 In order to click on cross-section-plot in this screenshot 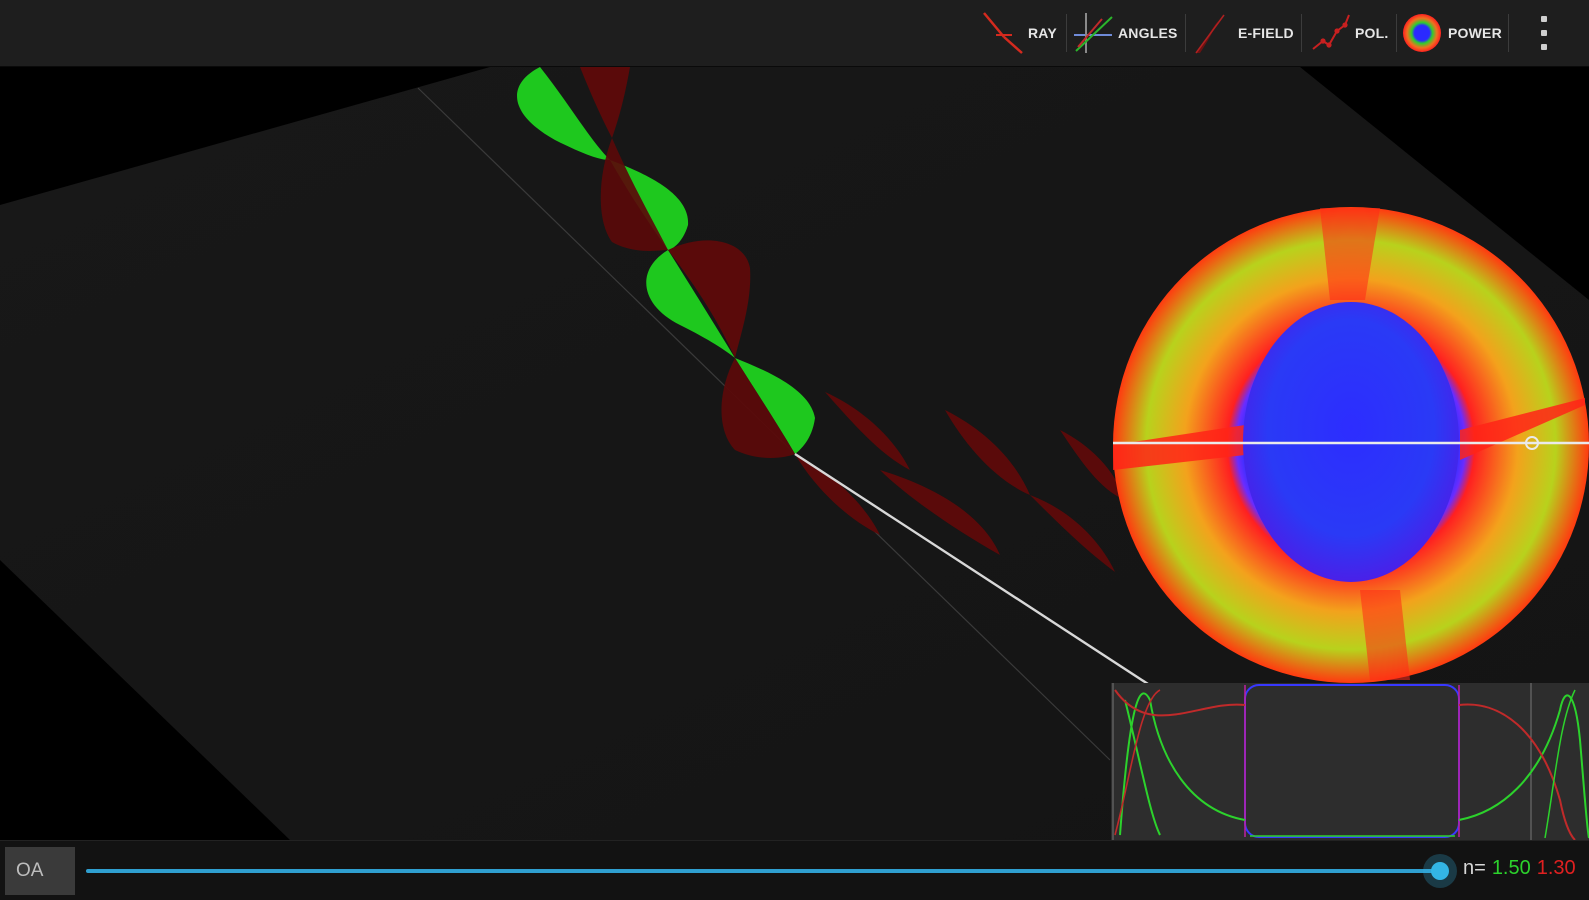, I will do `click(1350, 761)`.